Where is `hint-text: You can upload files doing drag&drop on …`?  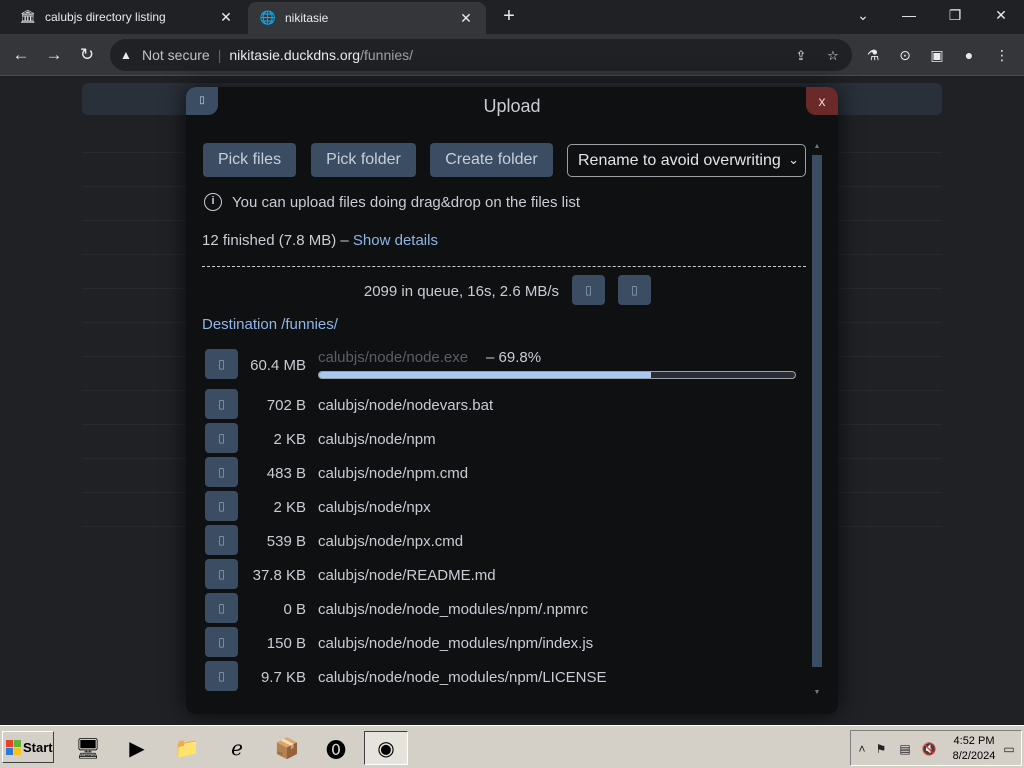
hint-text: You can upload files doing drag&drop on … is located at coordinates (406, 202).